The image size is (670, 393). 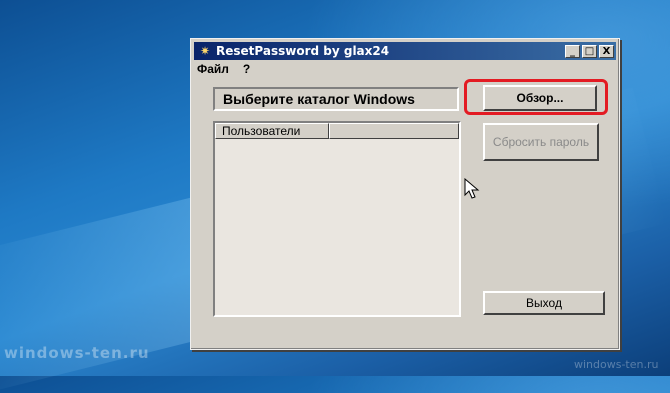 What do you see at coordinates (606, 51) in the screenshot?
I see `close-button: X` at bounding box center [606, 51].